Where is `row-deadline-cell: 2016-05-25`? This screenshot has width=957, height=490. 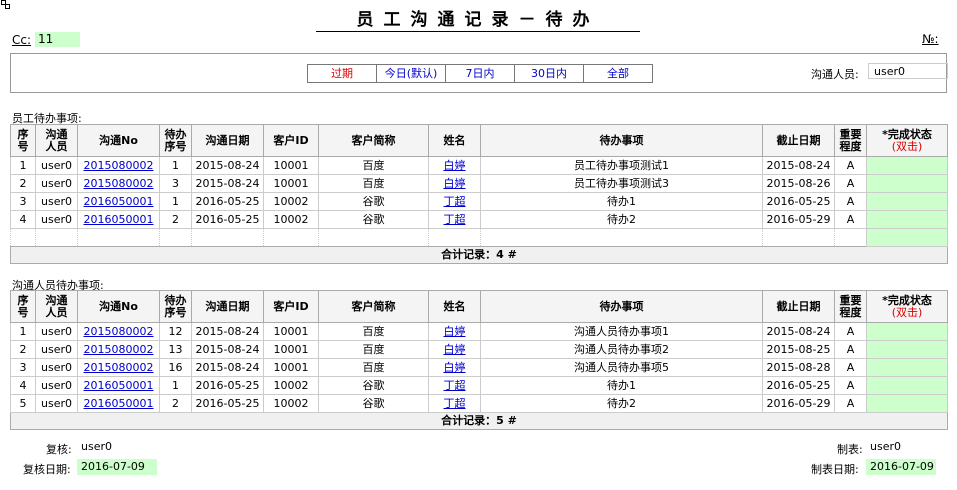
row-deadline-cell: 2016-05-25 is located at coordinates (798, 201).